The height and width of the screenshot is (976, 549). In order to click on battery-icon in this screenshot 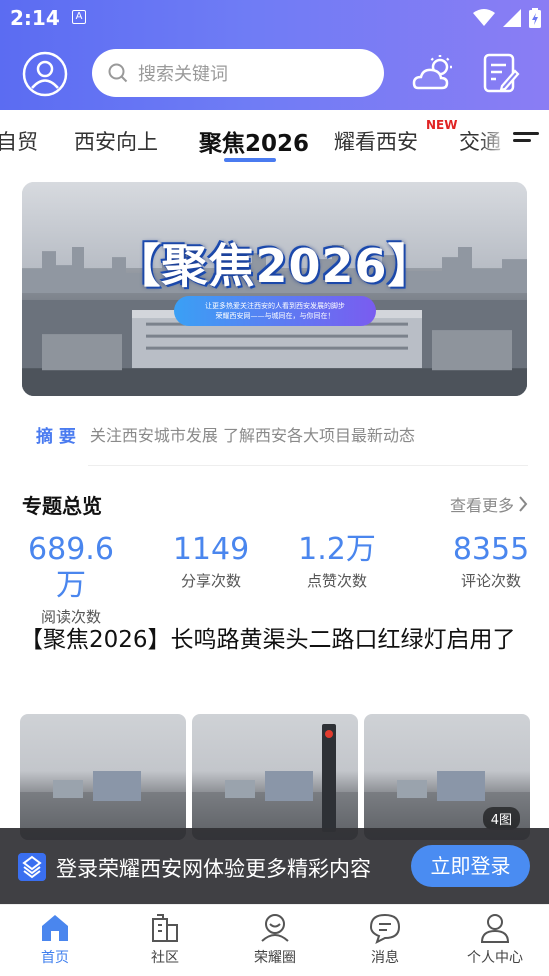, I will do `click(535, 18)`.